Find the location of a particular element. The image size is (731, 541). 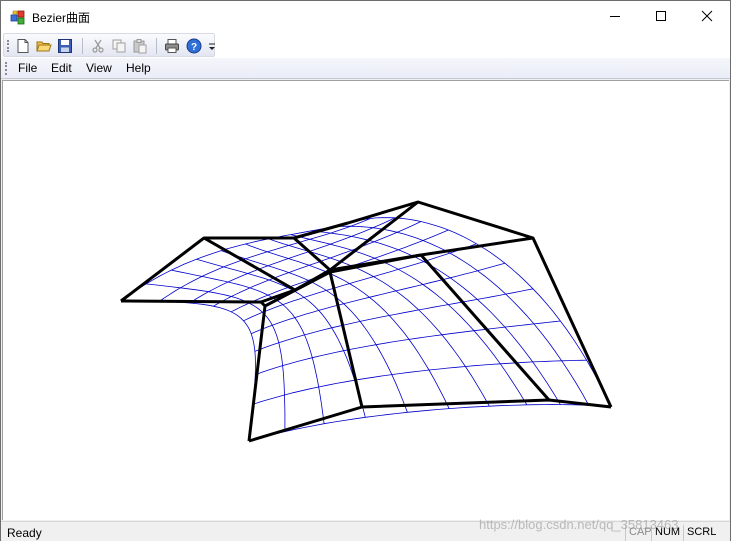

cut-button is located at coordinates (98, 46).